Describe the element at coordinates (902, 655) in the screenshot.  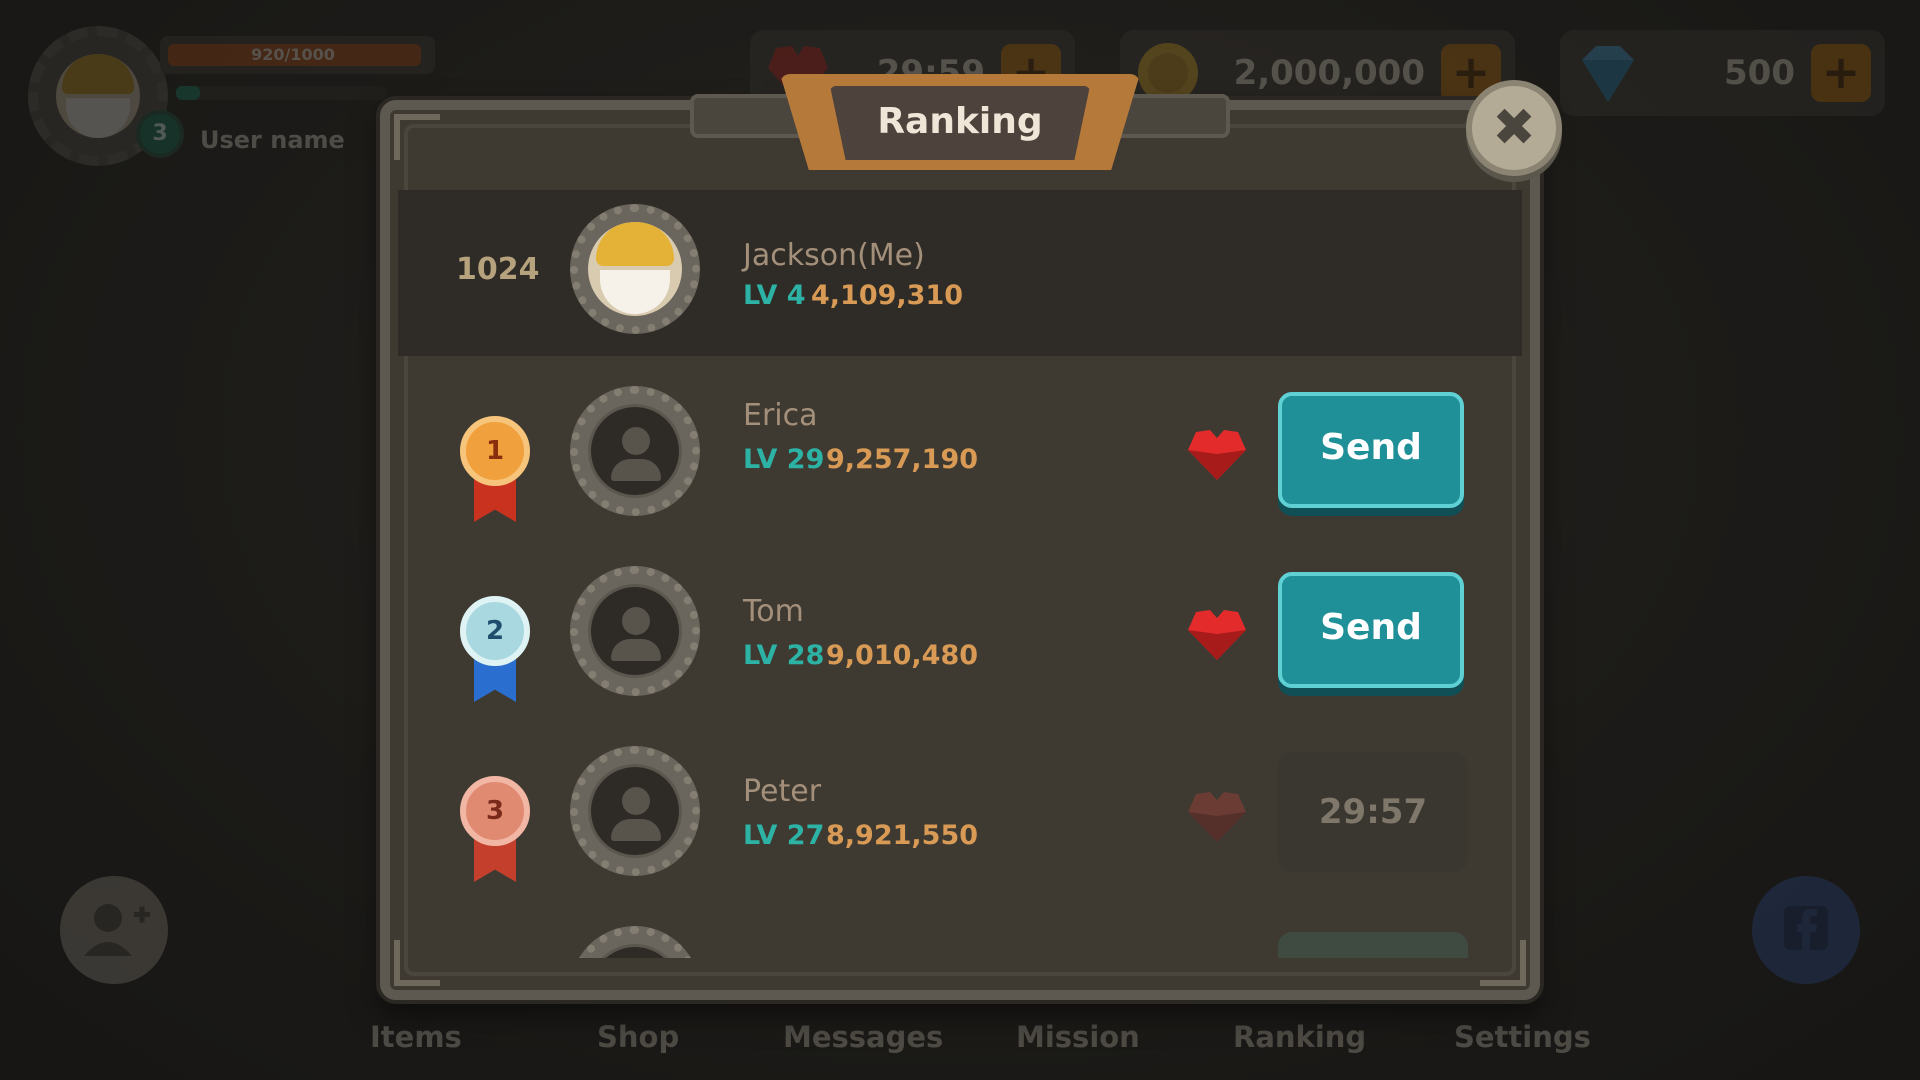
I see `player-score: 9,010,480` at that location.